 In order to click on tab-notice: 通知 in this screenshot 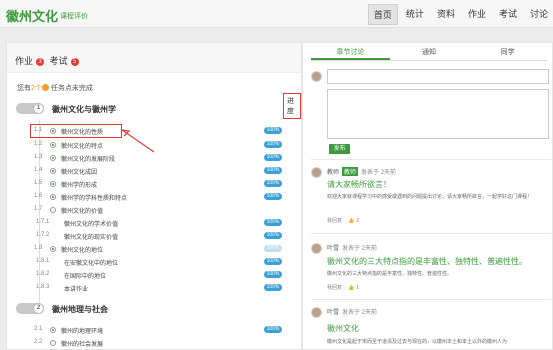, I will do `click(429, 53)`.